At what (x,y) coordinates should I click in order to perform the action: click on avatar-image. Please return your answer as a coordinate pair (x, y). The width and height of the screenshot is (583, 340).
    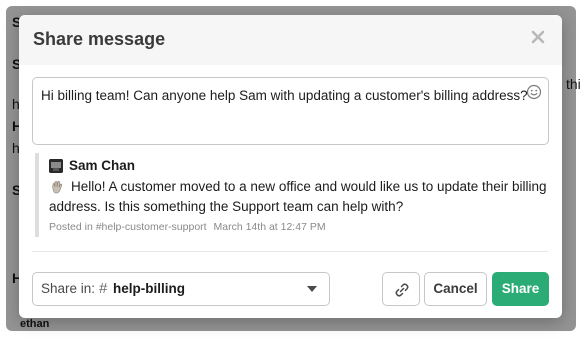
    Looking at the image, I should click on (56, 166).